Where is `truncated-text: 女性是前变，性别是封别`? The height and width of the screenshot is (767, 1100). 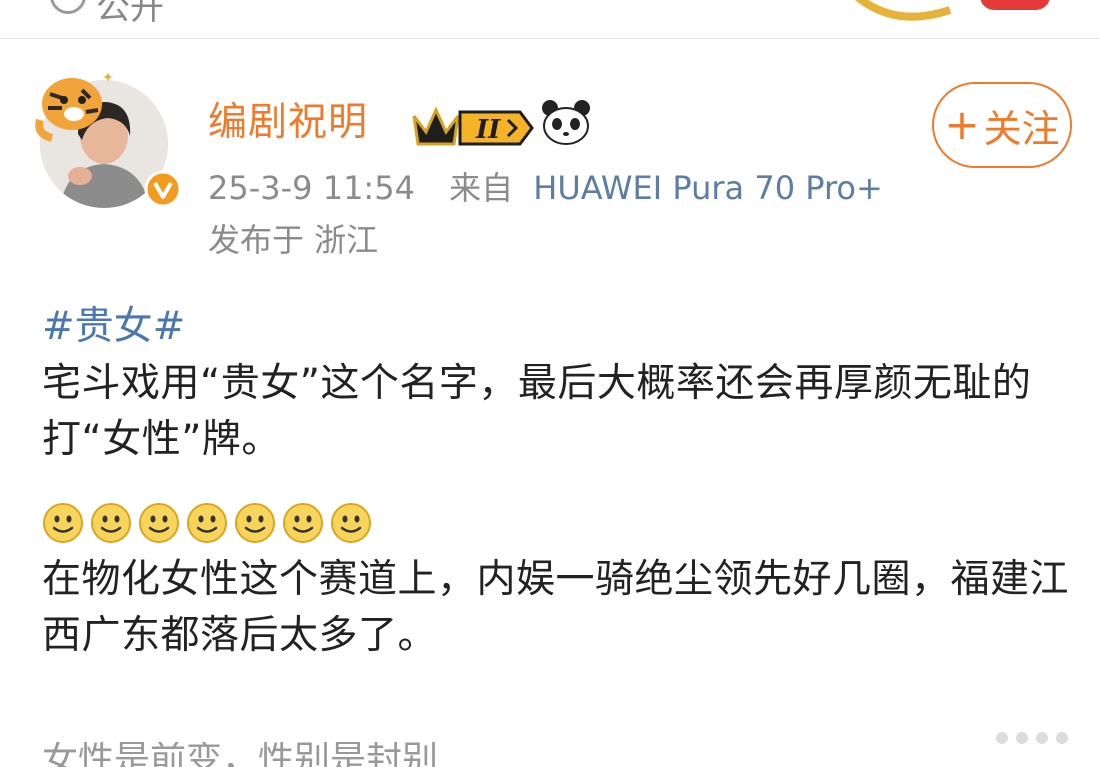 truncated-text: 女性是前变，性别是封别 is located at coordinates (240, 754).